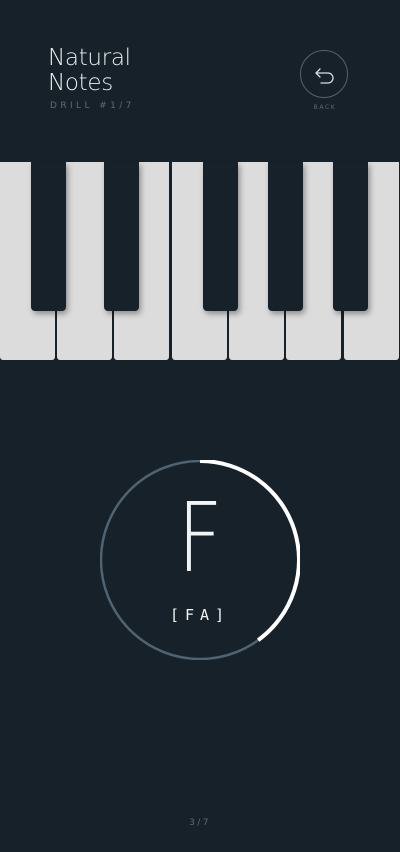 This screenshot has width=400, height=852. What do you see at coordinates (220, 236) in the screenshot?
I see `black-key-f-sharp` at bounding box center [220, 236].